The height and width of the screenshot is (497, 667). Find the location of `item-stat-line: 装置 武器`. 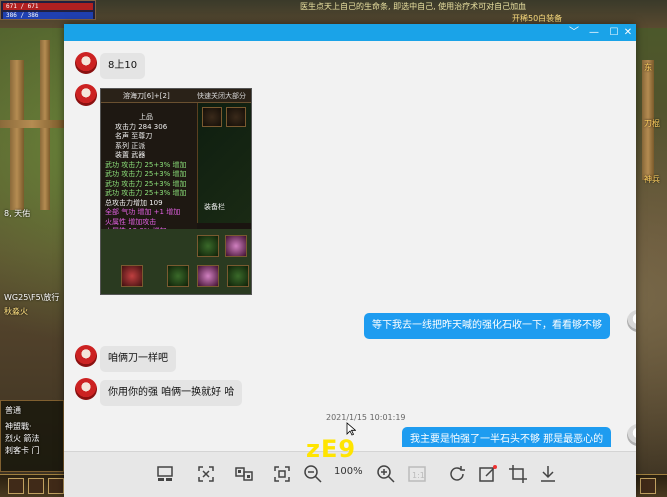

item-stat-line: 装置 武器 is located at coordinates (130, 155).